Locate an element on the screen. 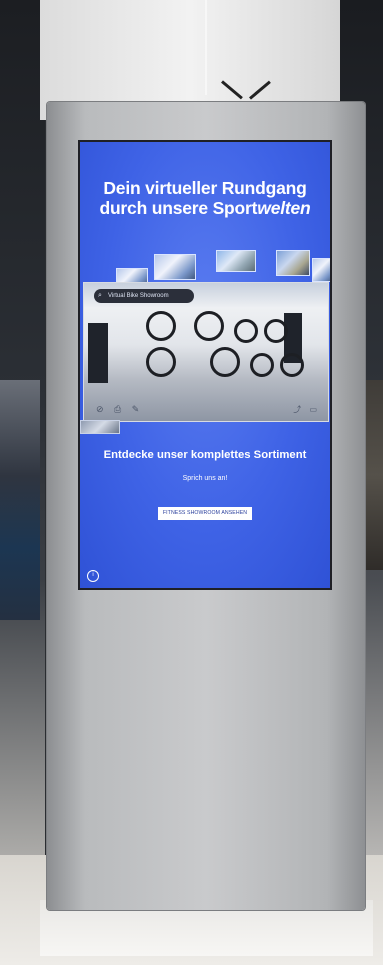  tour-toolbar: ⊘ ⎙ ✎ is located at coordinates (119, 409).